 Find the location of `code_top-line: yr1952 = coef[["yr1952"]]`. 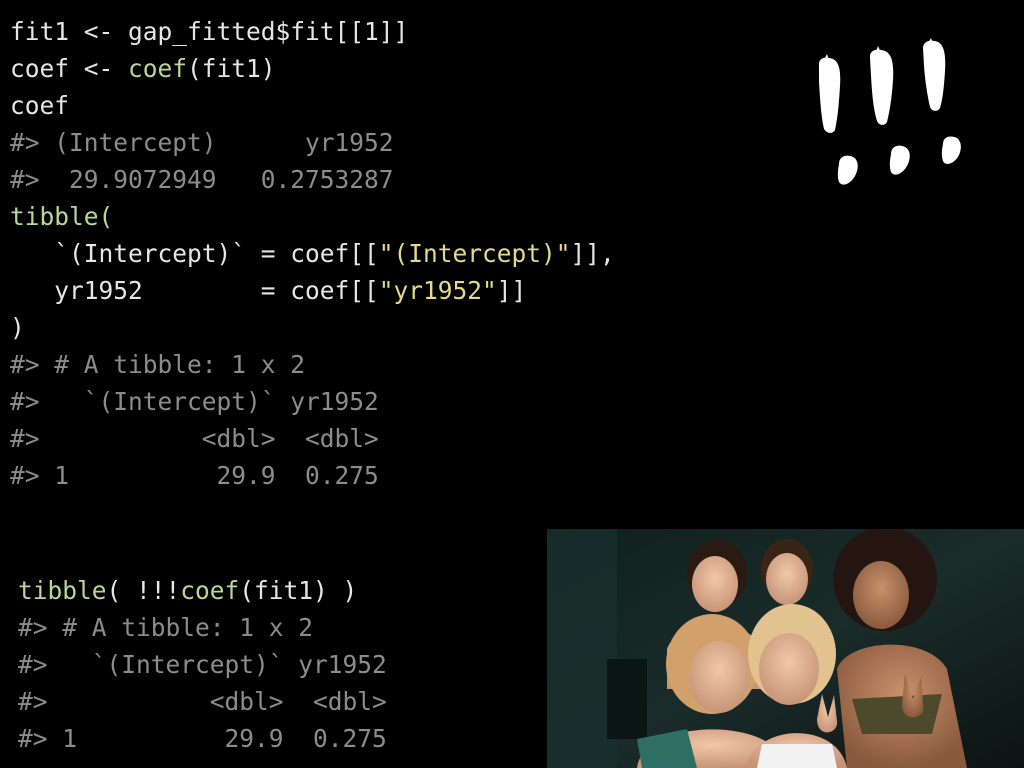

code_top-line: yr1952 = coef[["yr1952"]] is located at coordinates (312, 290).